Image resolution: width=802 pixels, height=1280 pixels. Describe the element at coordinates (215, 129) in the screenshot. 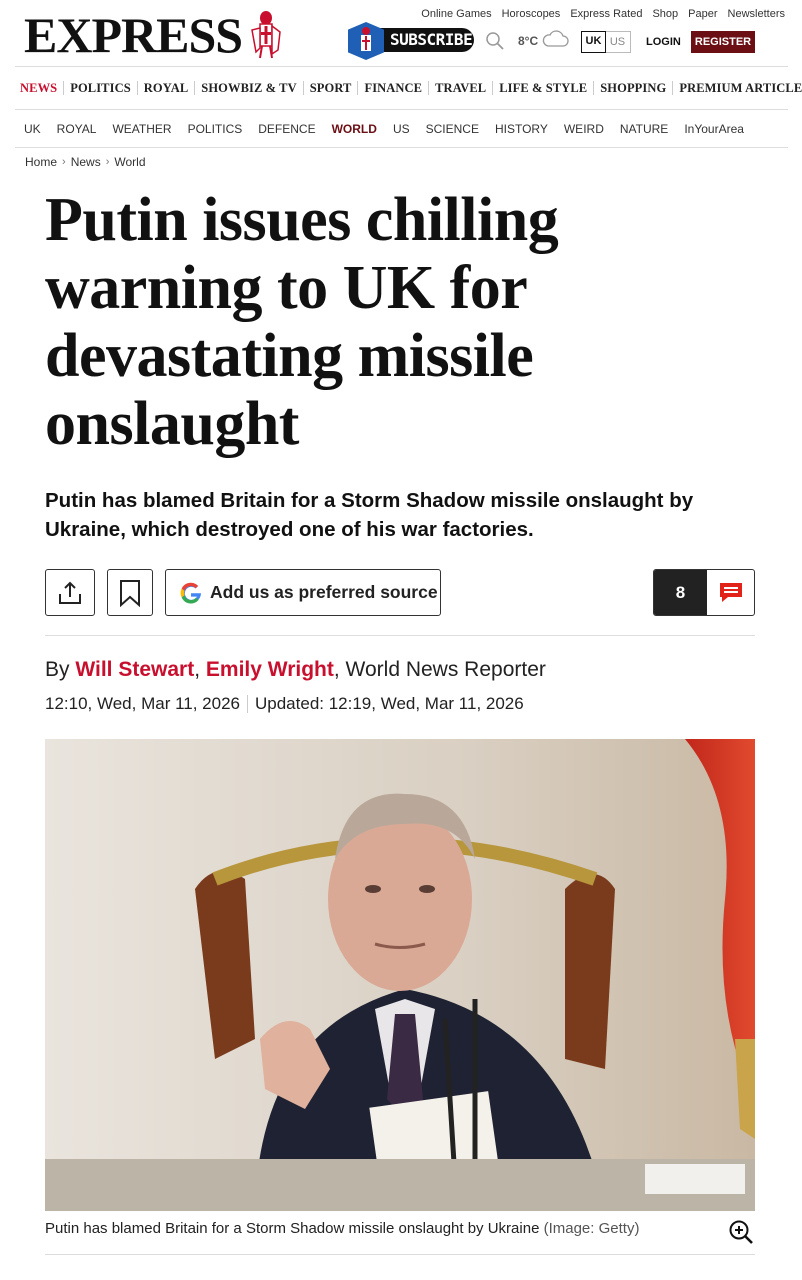

I see `subnav-politics: POLITICS` at that location.